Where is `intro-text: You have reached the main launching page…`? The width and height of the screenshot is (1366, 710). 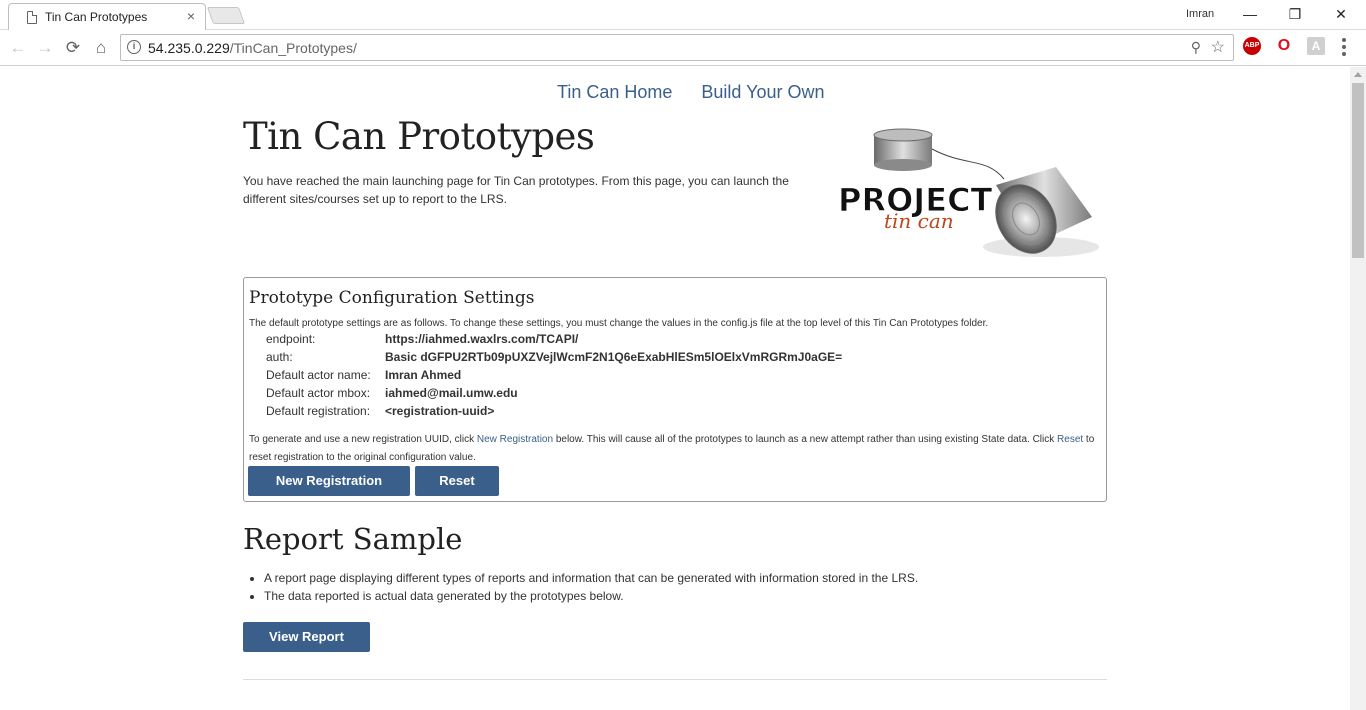
intro-text: You have reached the main launching page… is located at coordinates (516, 190).